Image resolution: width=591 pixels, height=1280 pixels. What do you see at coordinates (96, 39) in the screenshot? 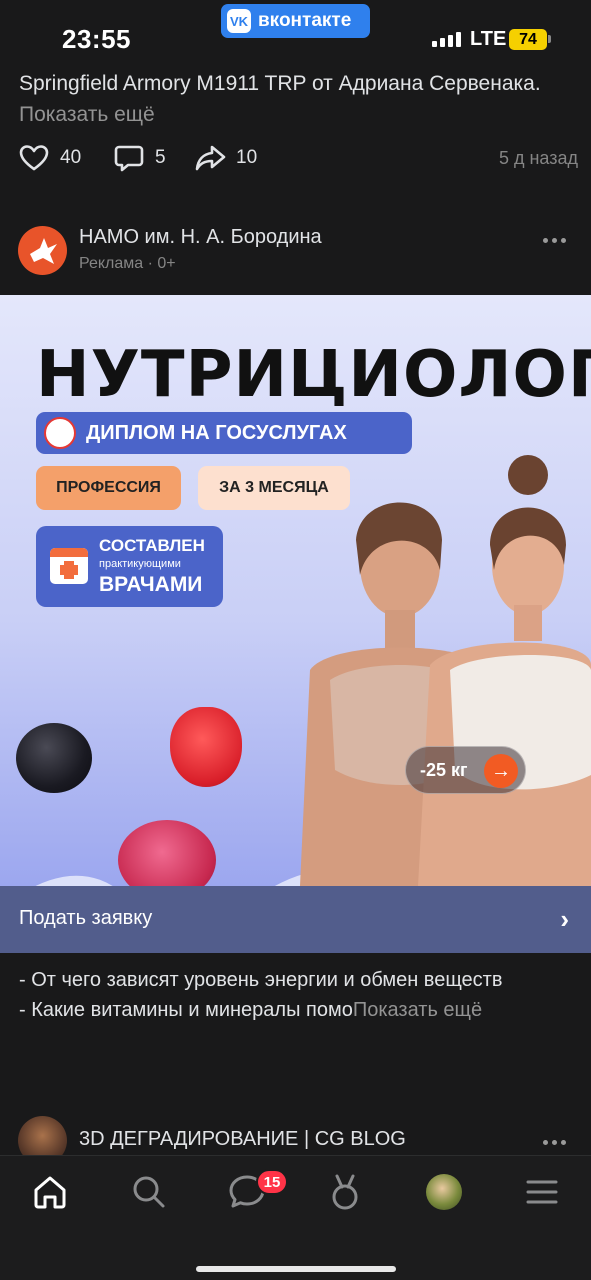
I see `status-time: 23:55` at bounding box center [96, 39].